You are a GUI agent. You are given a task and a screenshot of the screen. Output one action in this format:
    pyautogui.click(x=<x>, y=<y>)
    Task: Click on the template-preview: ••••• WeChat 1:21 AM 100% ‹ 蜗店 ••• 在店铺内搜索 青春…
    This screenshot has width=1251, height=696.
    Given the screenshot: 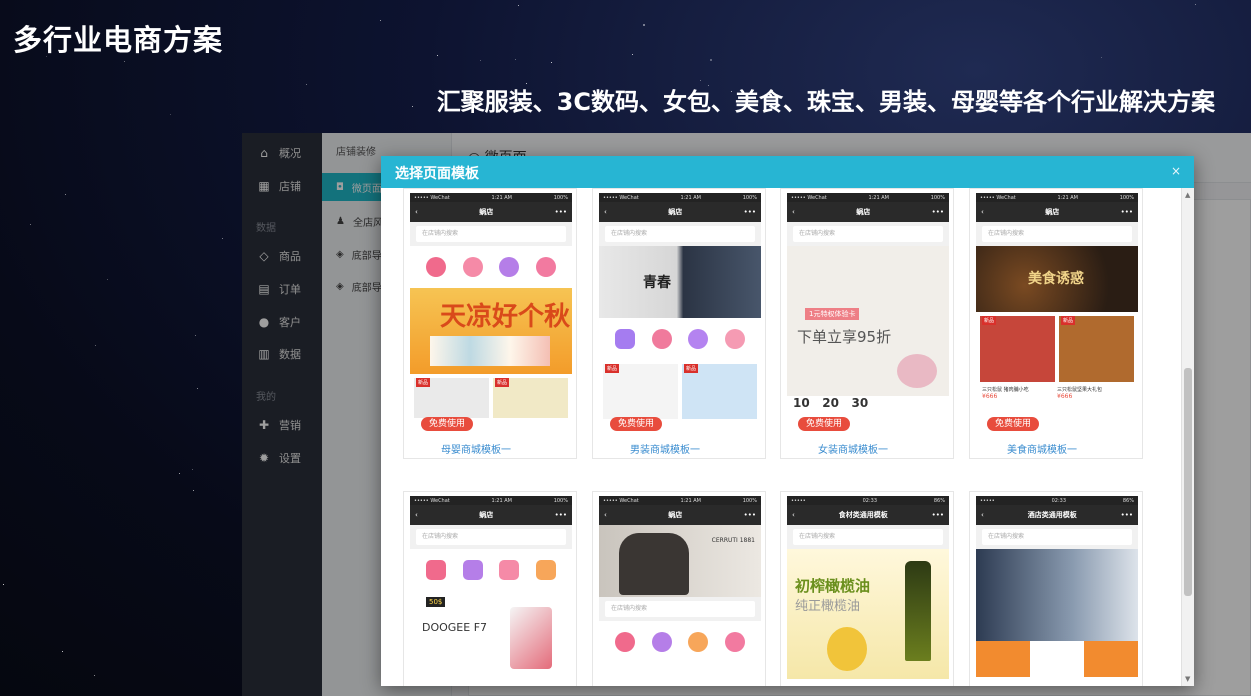 What is the action you would take?
    pyautogui.click(x=680, y=306)
    